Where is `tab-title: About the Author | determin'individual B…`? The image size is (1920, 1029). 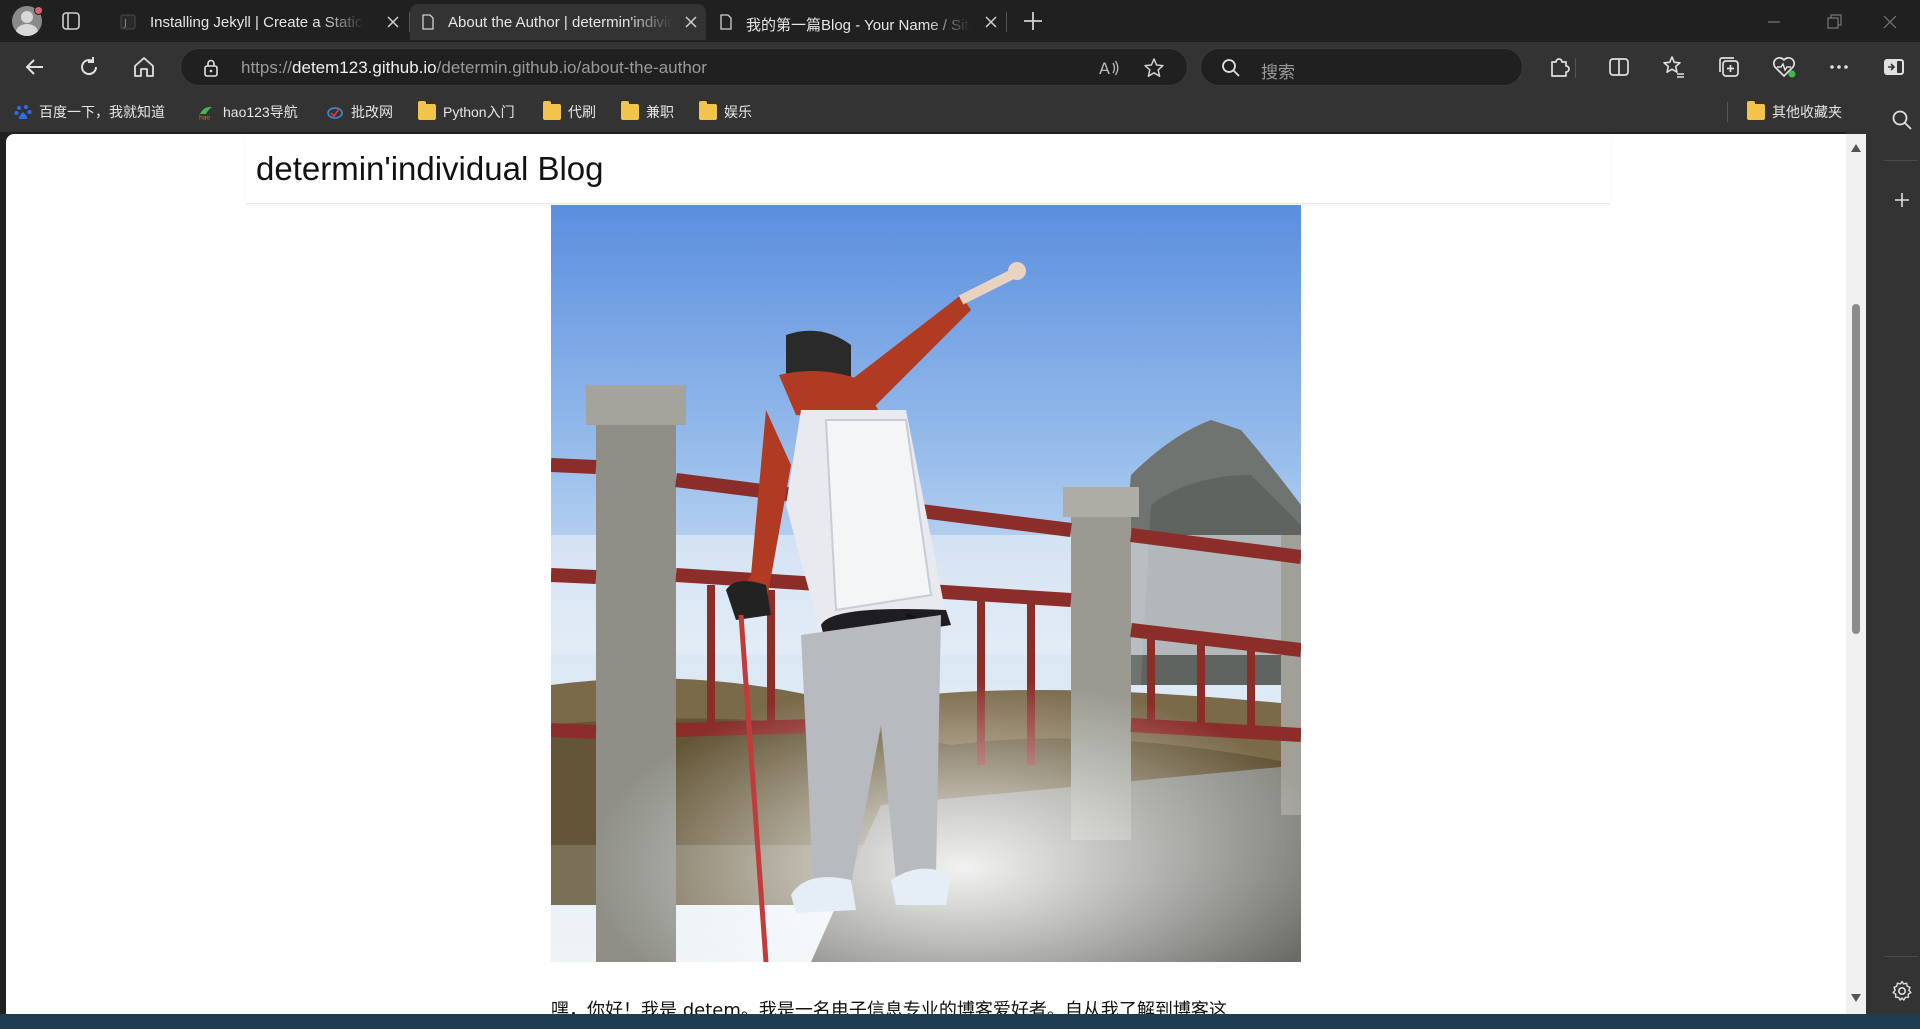 tab-title: About the Author | determin'individual B… is located at coordinates (560, 22).